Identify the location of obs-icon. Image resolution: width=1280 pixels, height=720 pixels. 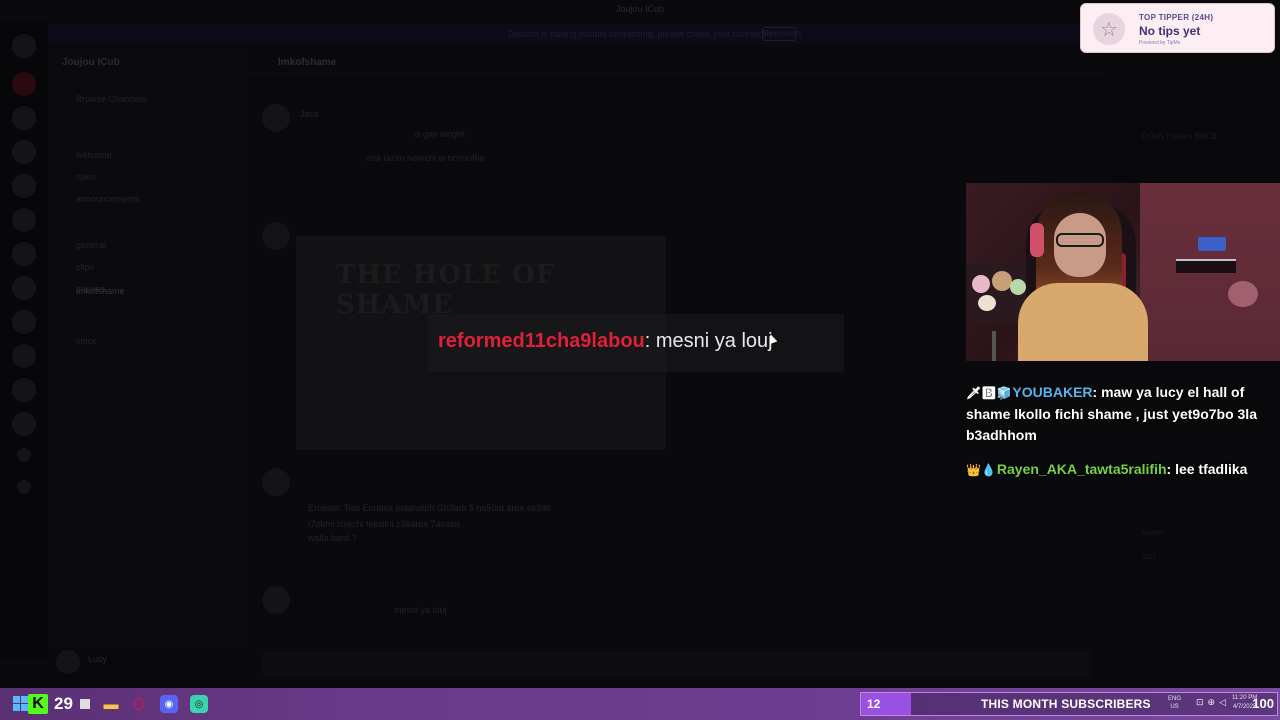
(139, 704).